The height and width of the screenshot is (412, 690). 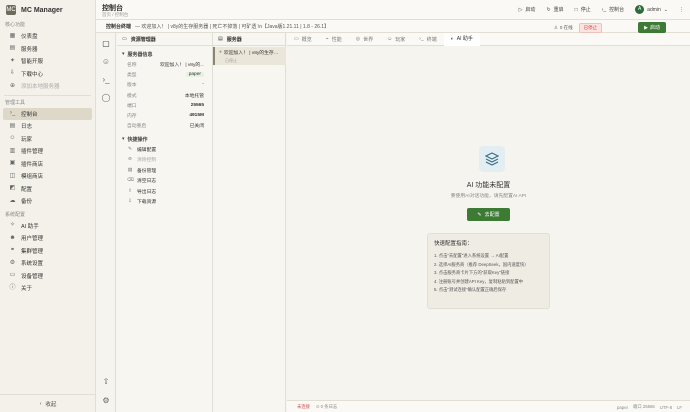 I want to click on sidebar-item: ✦ 智能开服, so click(x=47, y=61).